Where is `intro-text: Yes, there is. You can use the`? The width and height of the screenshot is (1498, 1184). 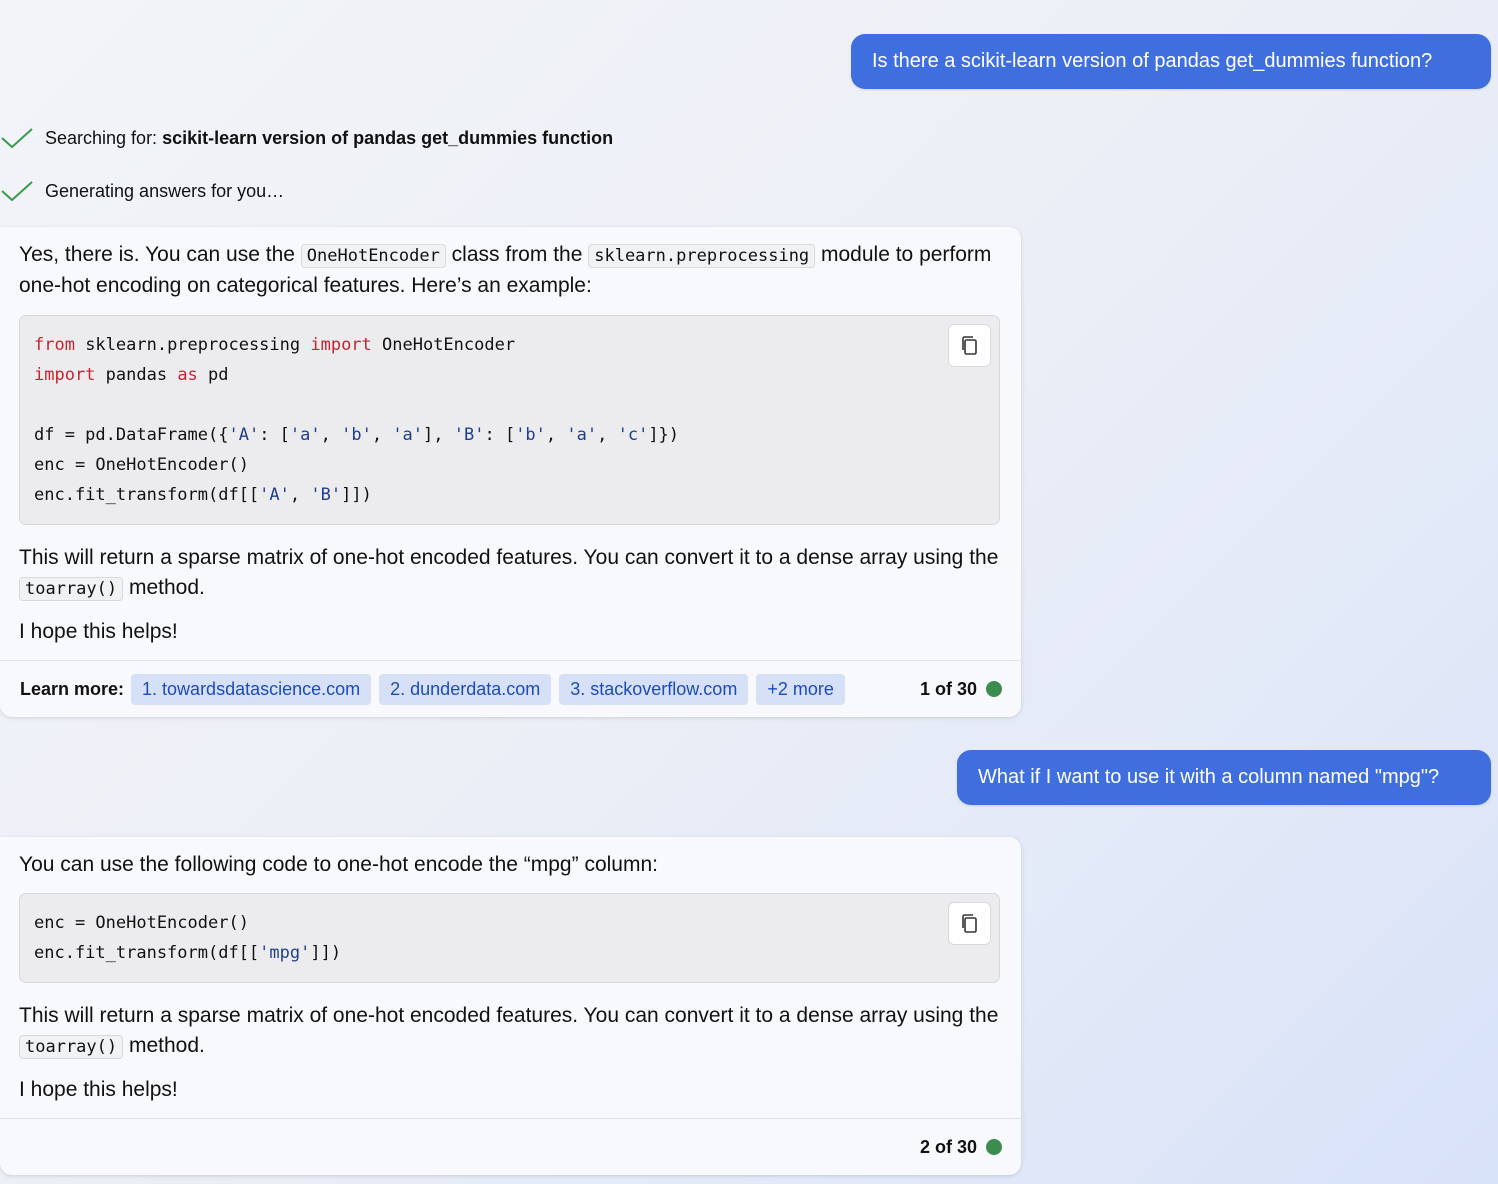 intro-text: Yes, there is. You can use the is located at coordinates (160, 254).